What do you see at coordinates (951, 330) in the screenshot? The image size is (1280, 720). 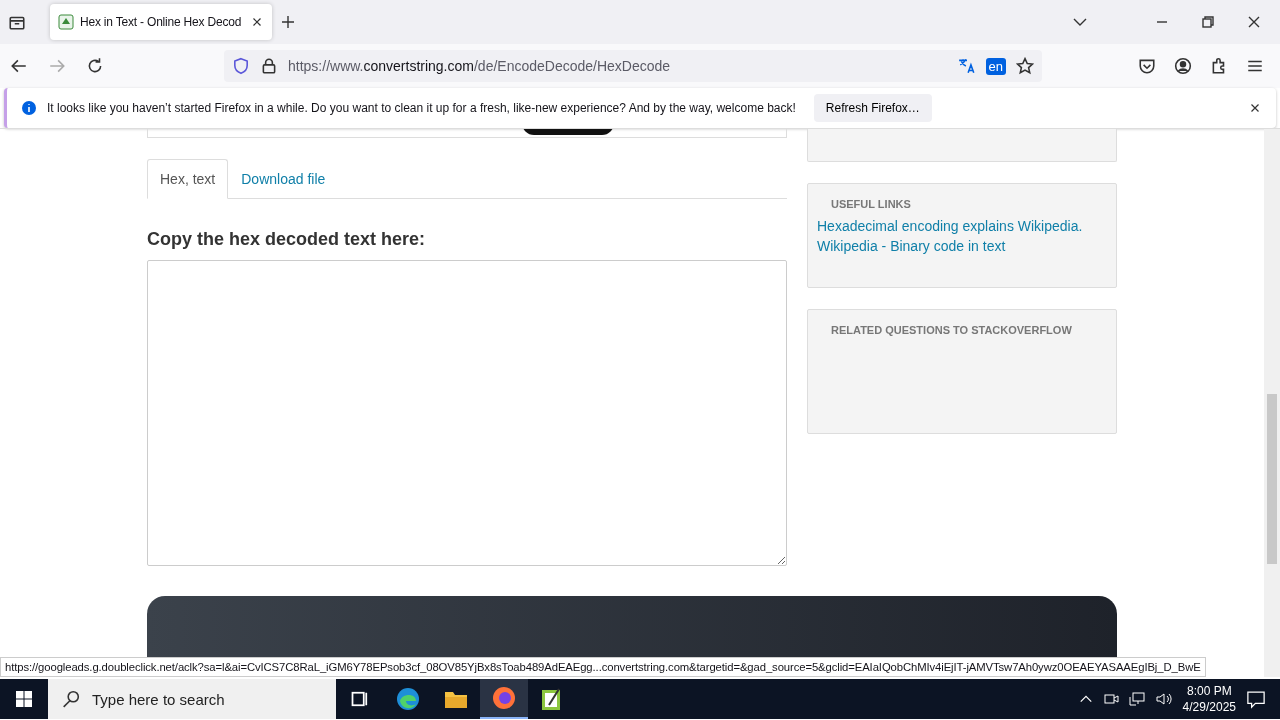 I see `panel-title: RELATED QUESTIONS TO STACKOVERFLOW` at bounding box center [951, 330].